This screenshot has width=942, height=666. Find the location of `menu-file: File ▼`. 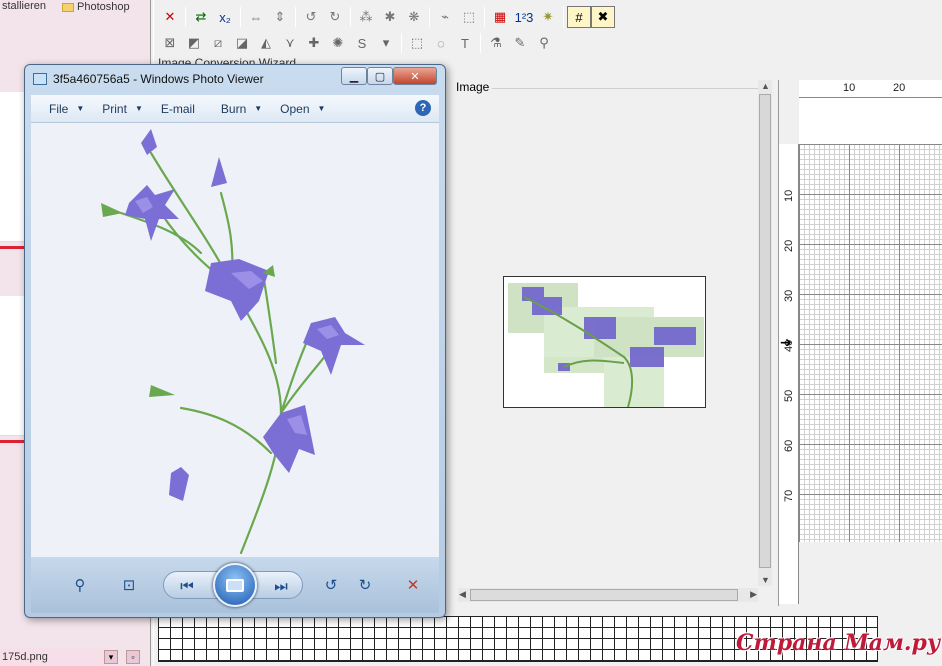

menu-file: File ▼ is located at coordinates (66, 109).